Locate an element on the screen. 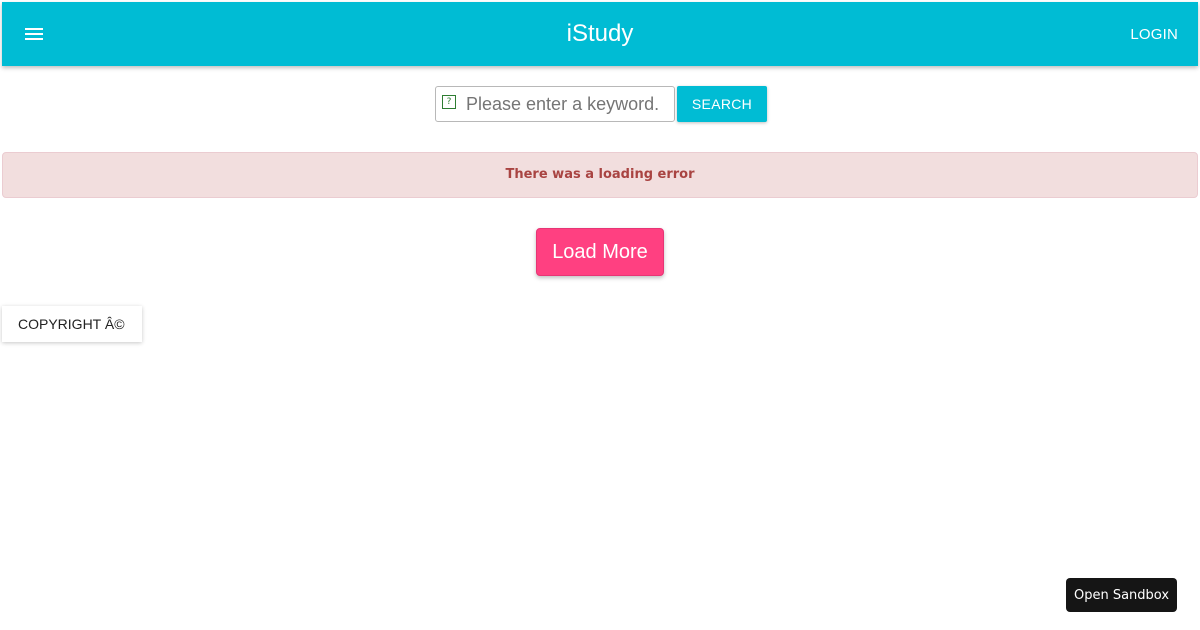 This screenshot has width=1200, height=630. open-sandbox-button: Open Sandbox is located at coordinates (1121, 595).